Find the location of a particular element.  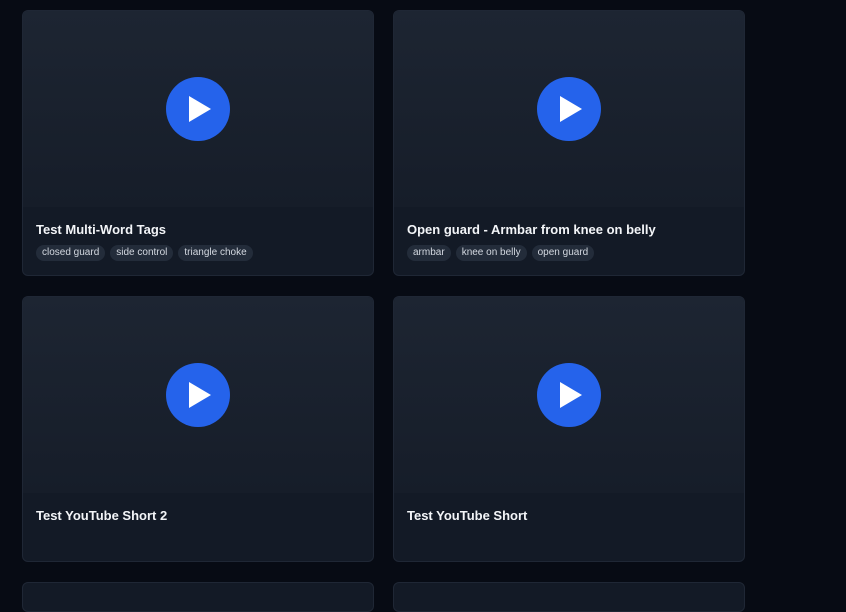

tag-chip: side control is located at coordinates (142, 253).